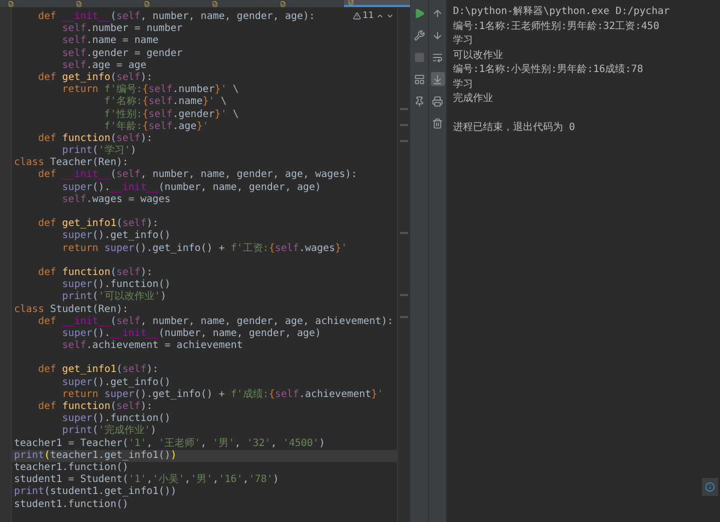  What do you see at coordinates (152, 346) in the screenshot?
I see `code-line: self.achievement = achievement` at bounding box center [152, 346].